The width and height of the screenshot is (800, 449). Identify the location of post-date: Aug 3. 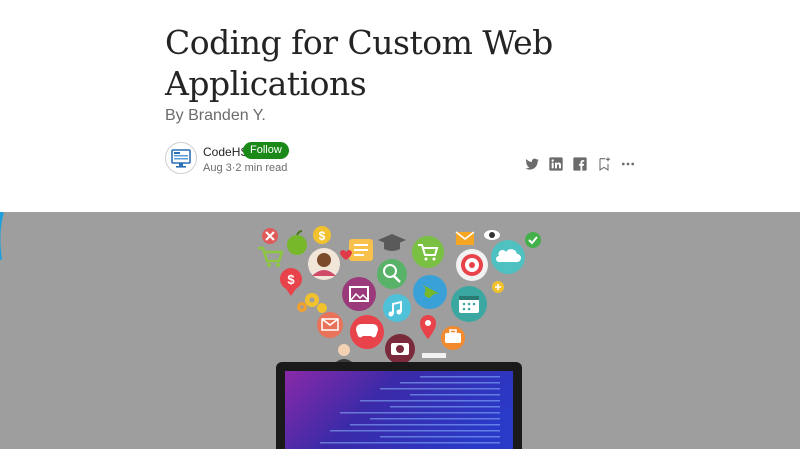
(217, 168).